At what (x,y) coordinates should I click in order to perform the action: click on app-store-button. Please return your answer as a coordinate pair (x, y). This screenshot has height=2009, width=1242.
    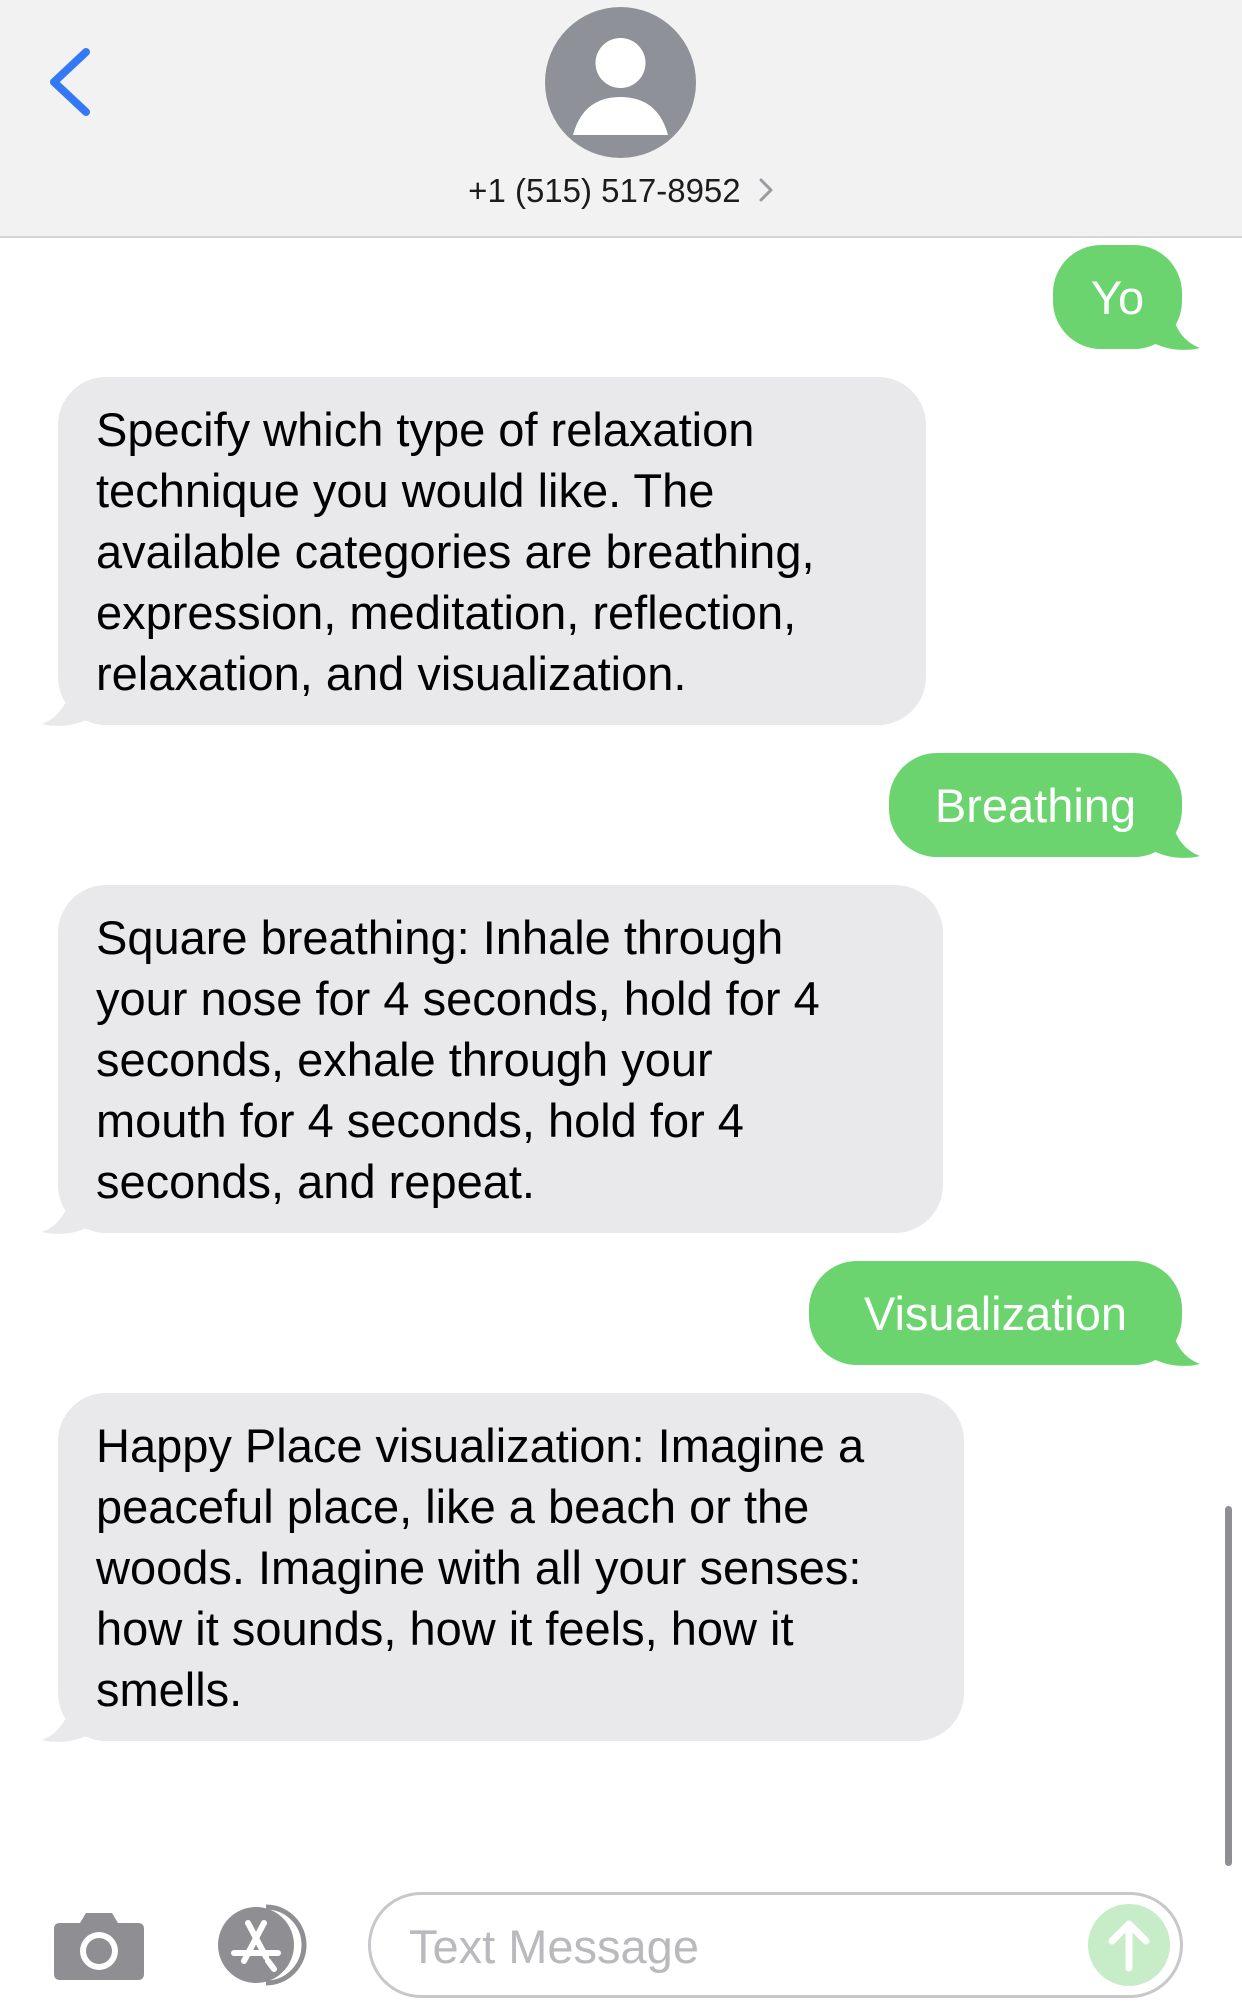
    Looking at the image, I should click on (264, 1945).